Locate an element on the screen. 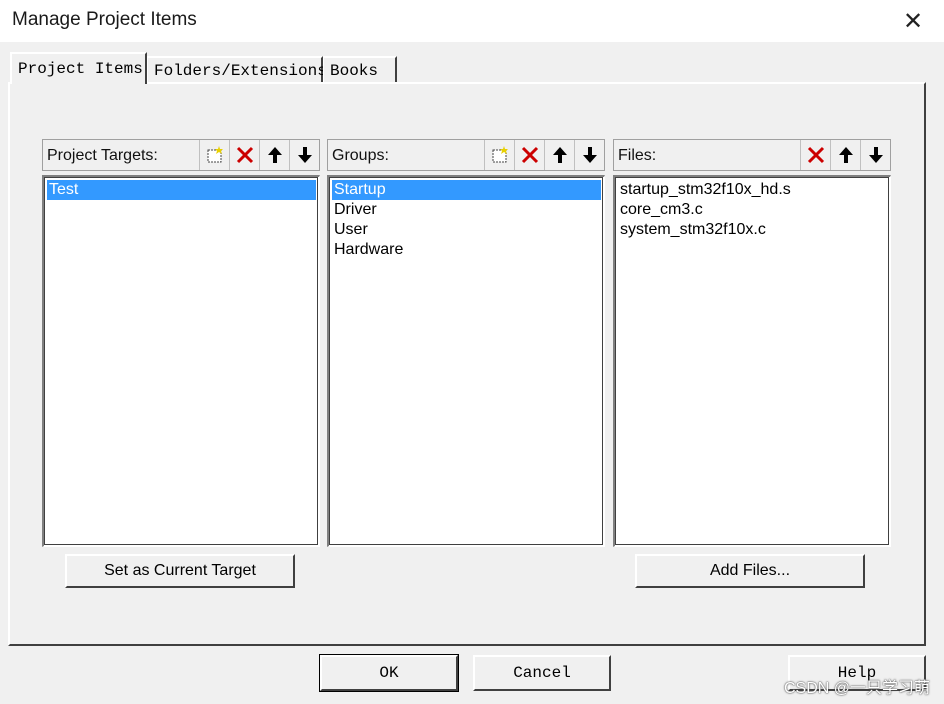  targets-toolbar is located at coordinates (259, 155).